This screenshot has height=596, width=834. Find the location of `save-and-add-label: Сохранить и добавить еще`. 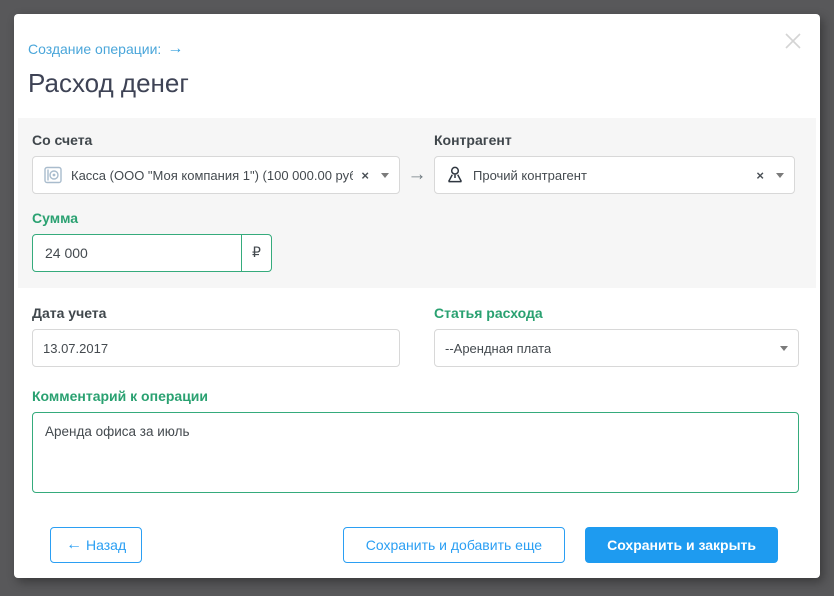

save-and-add-label: Сохранить и добавить еще is located at coordinates (454, 545).